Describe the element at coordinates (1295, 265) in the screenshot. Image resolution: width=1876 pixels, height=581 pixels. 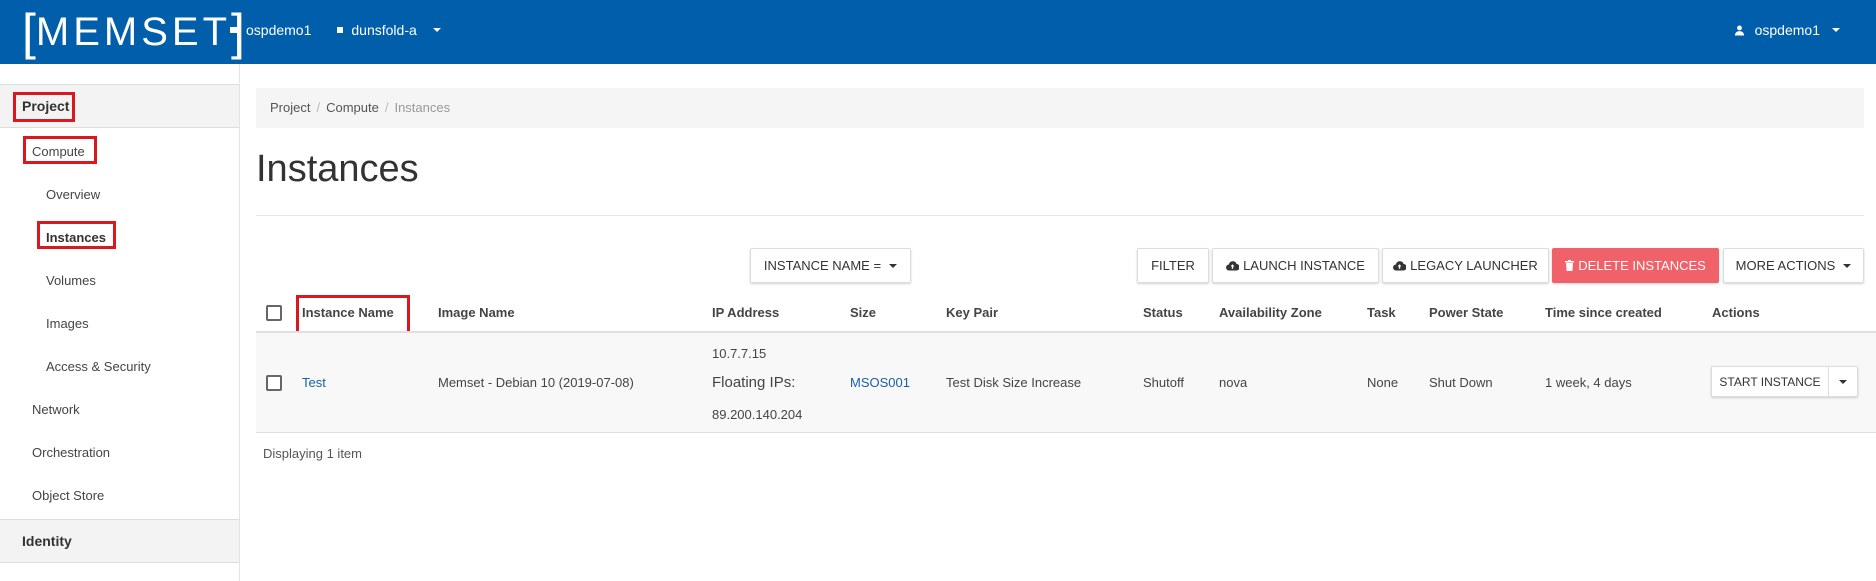
I see `launch-instance-button: LAUNCH INSTANCE` at that location.